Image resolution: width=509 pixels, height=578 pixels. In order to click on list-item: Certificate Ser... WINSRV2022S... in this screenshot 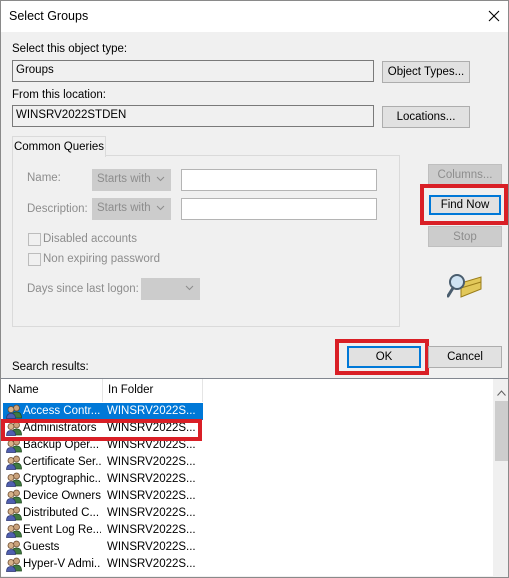, I will do `click(103, 462)`.